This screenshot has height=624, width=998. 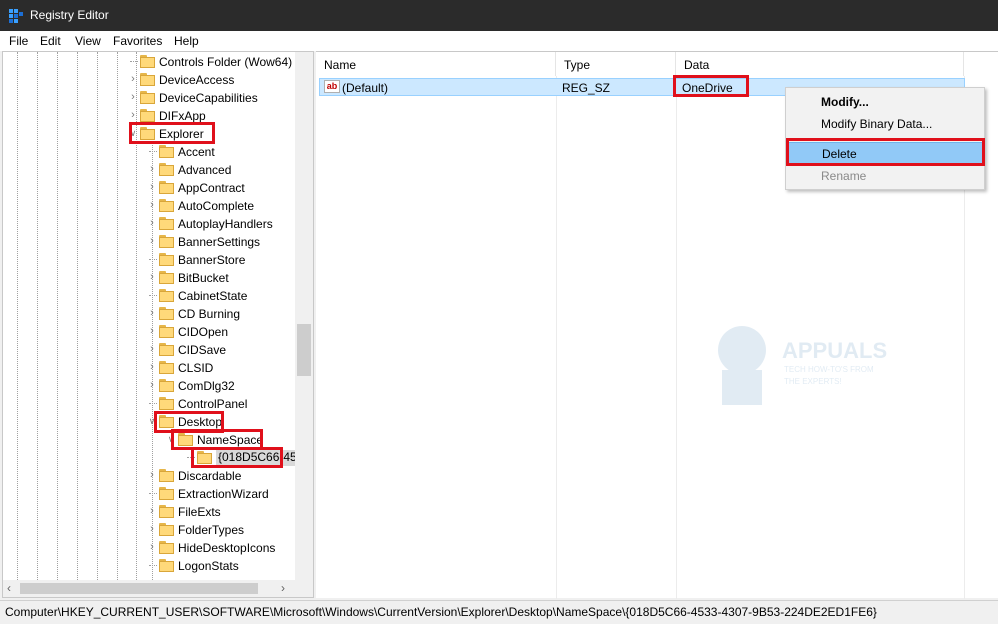 What do you see at coordinates (885, 152) in the screenshot?
I see `delete-highlight-box` at bounding box center [885, 152].